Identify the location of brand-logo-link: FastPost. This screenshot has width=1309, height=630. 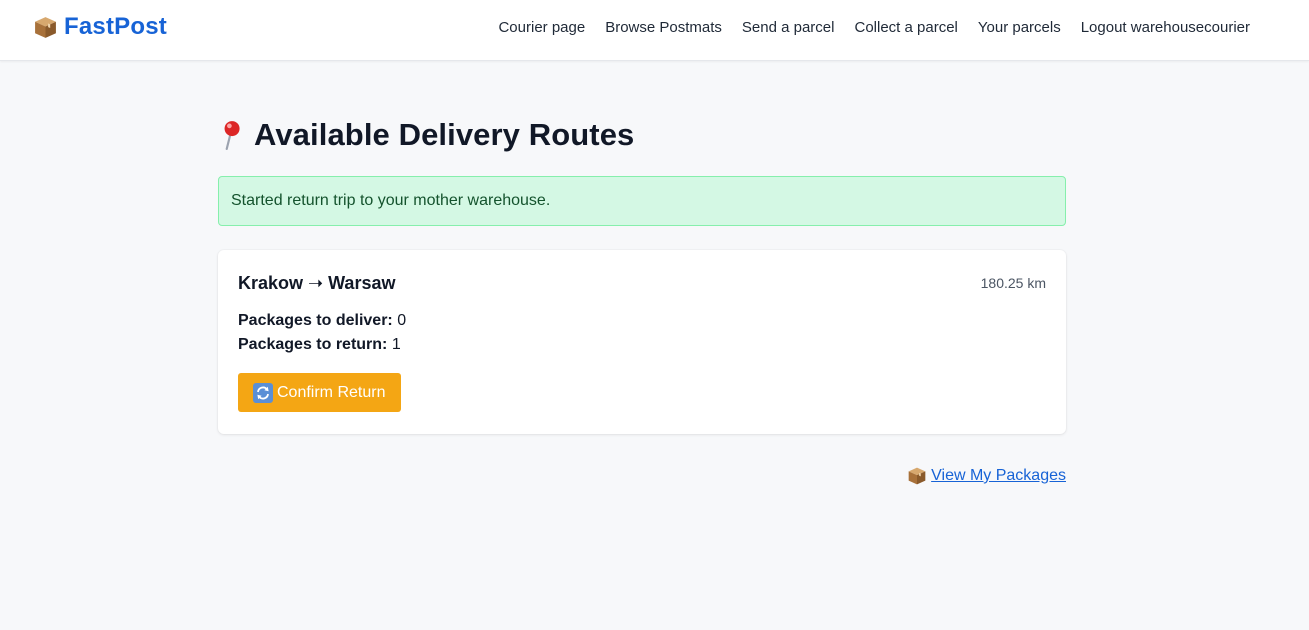
(100, 27).